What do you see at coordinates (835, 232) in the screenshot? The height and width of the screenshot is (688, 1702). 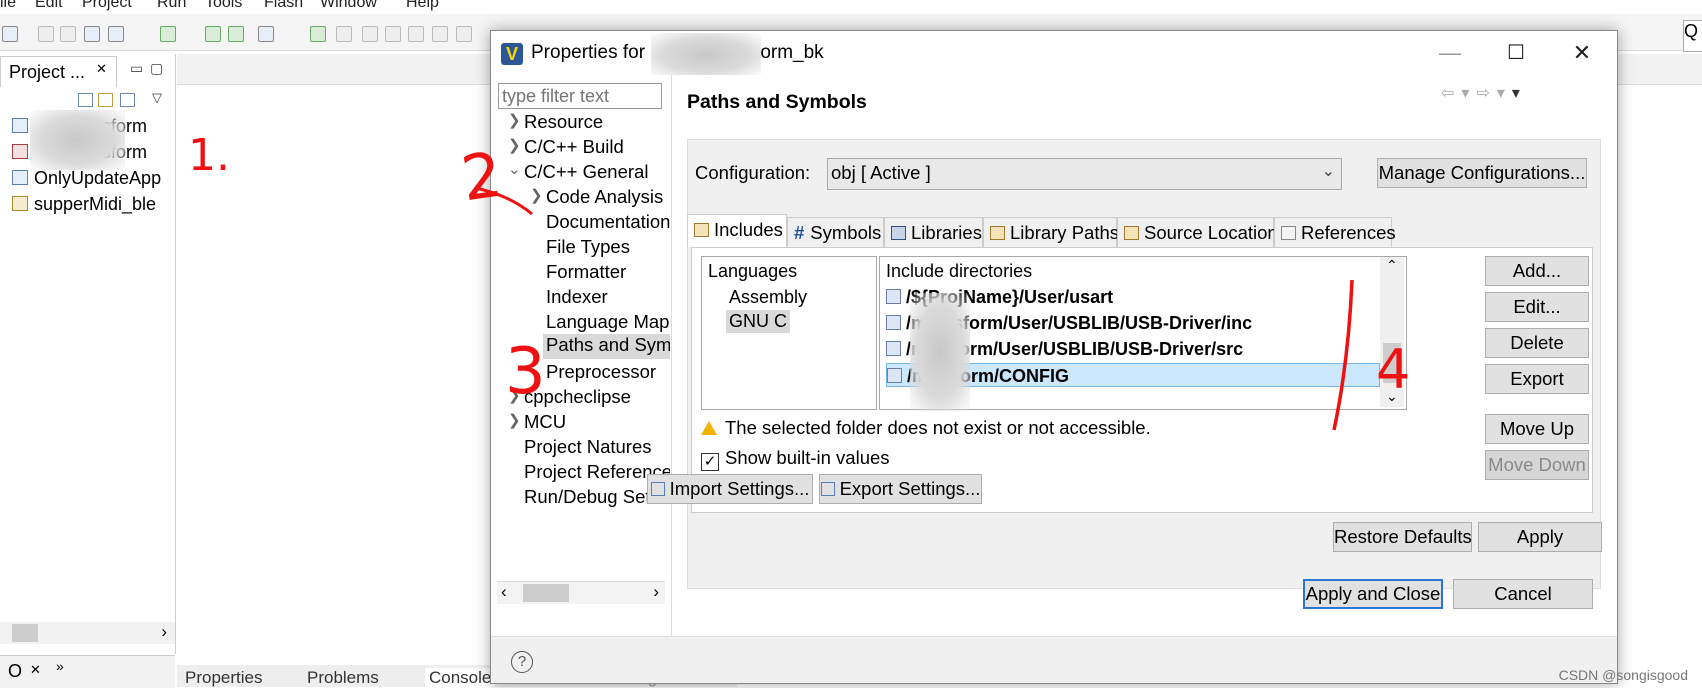 I see `tab-symbols: # Symbols` at bounding box center [835, 232].